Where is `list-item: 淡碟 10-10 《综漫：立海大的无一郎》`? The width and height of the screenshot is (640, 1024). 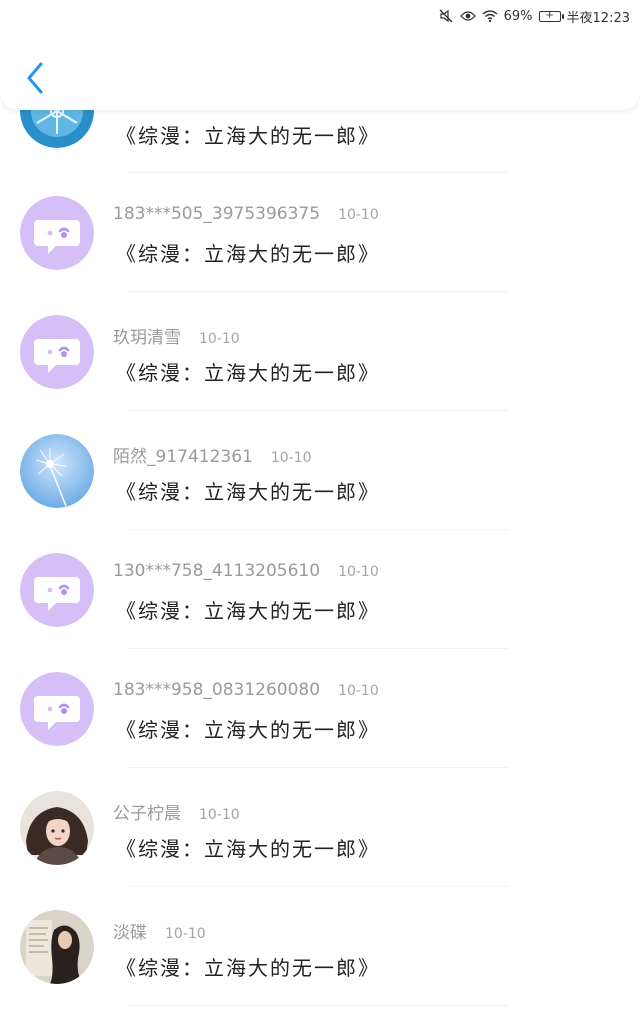
list-item: 淡碟 10-10 《综漫：立海大的无一郎》 is located at coordinates (320, 966).